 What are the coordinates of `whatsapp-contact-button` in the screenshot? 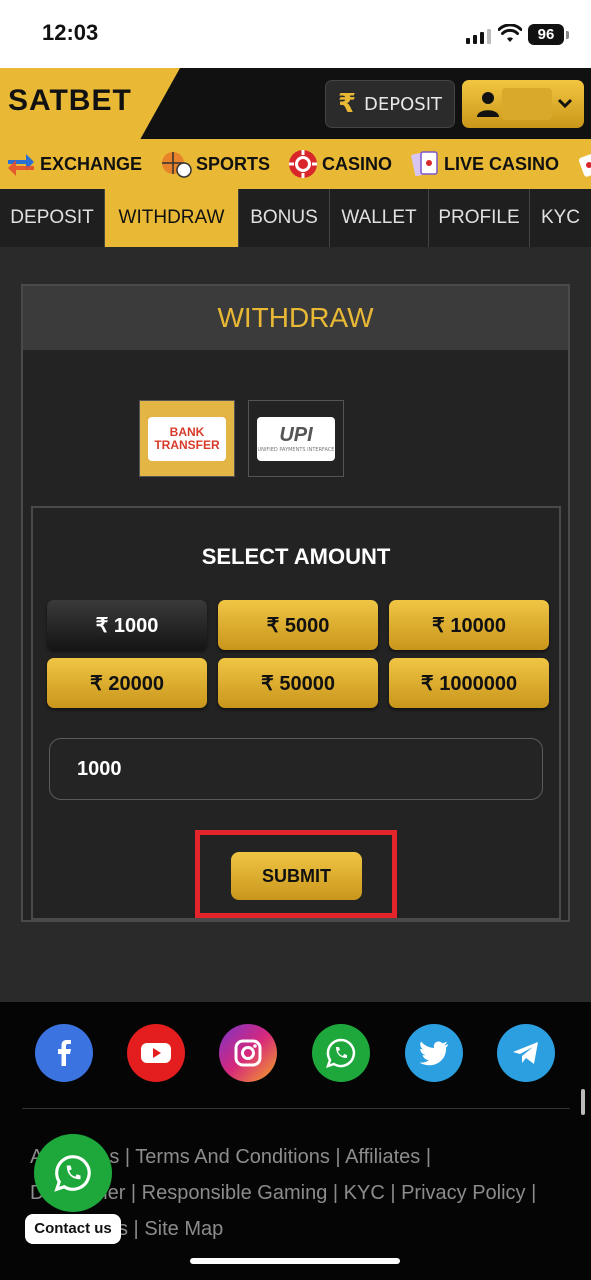 It's located at (73, 1173).